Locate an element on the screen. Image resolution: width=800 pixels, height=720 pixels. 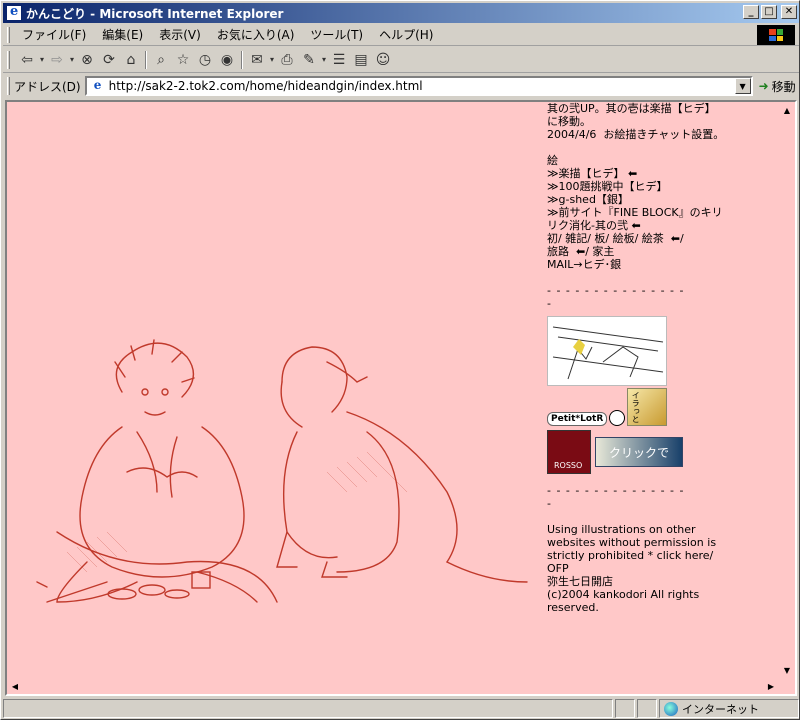
page-icon: e is located at coordinates (97, 85).